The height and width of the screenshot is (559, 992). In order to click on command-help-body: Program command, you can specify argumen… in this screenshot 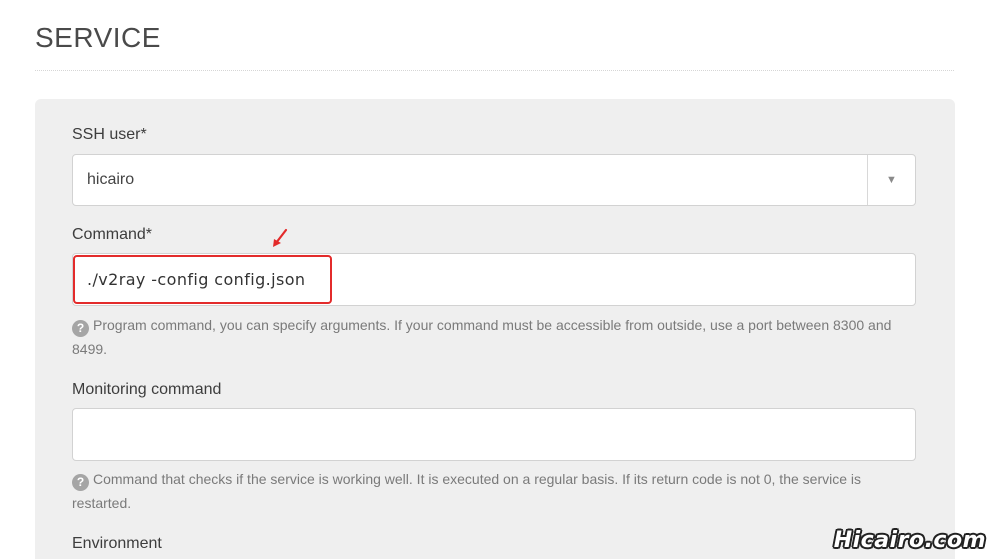, I will do `click(482, 337)`.